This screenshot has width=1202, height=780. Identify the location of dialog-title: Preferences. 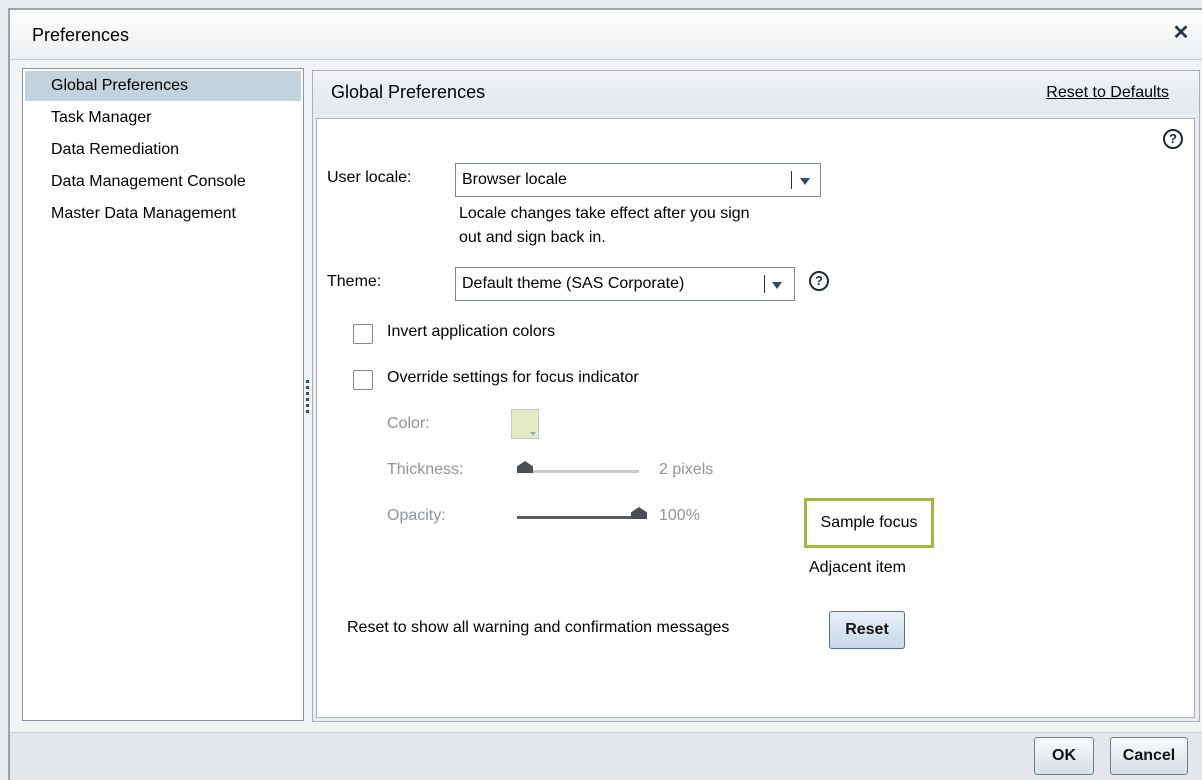
(81, 35).